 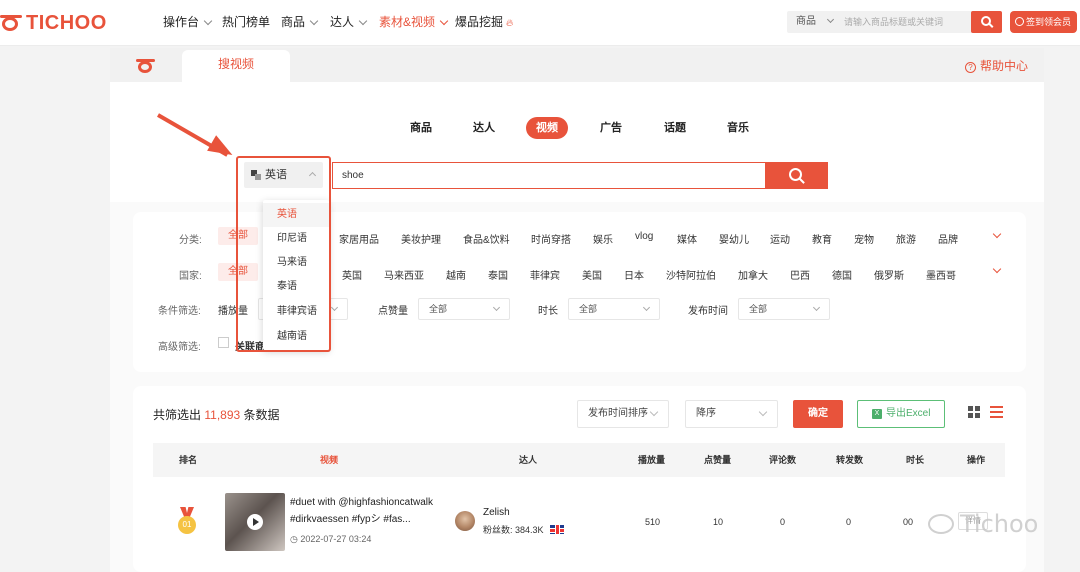 What do you see at coordinates (329, 459) in the screenshot?
I see `column-video: 视频` at bounding box center [329, 459].